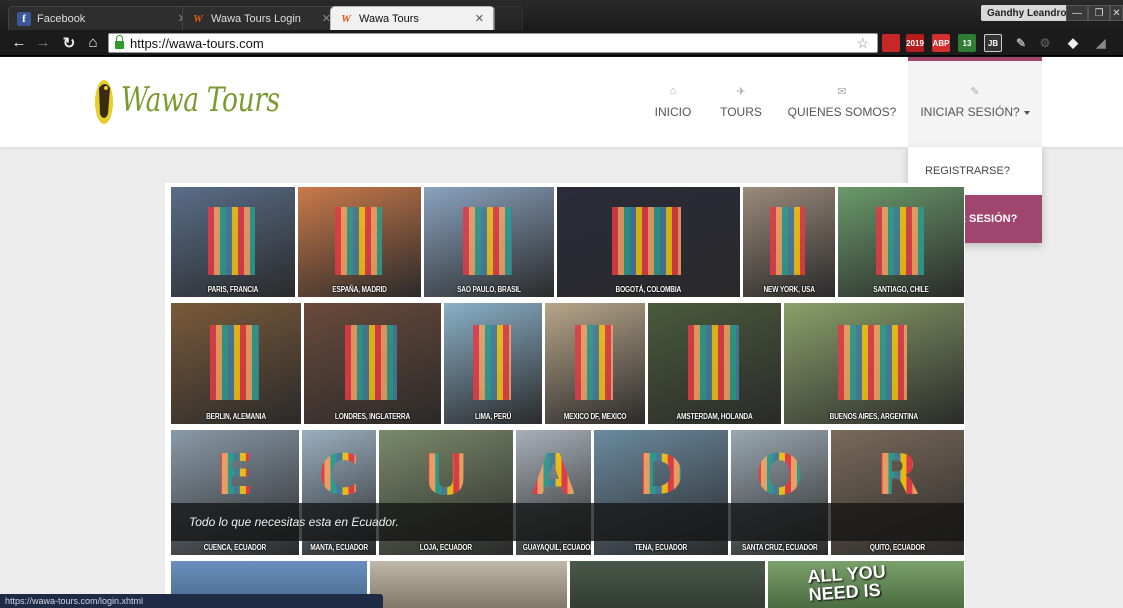  I want to click on nav-label: QUIENES SOMOS?, so click(842, 112).